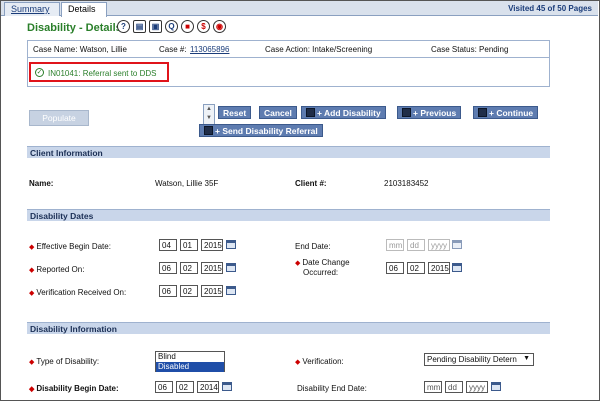  Describe the element at coordinates (173, 49) in the screenshot. I see `case-number-label: Case #:` at that location.